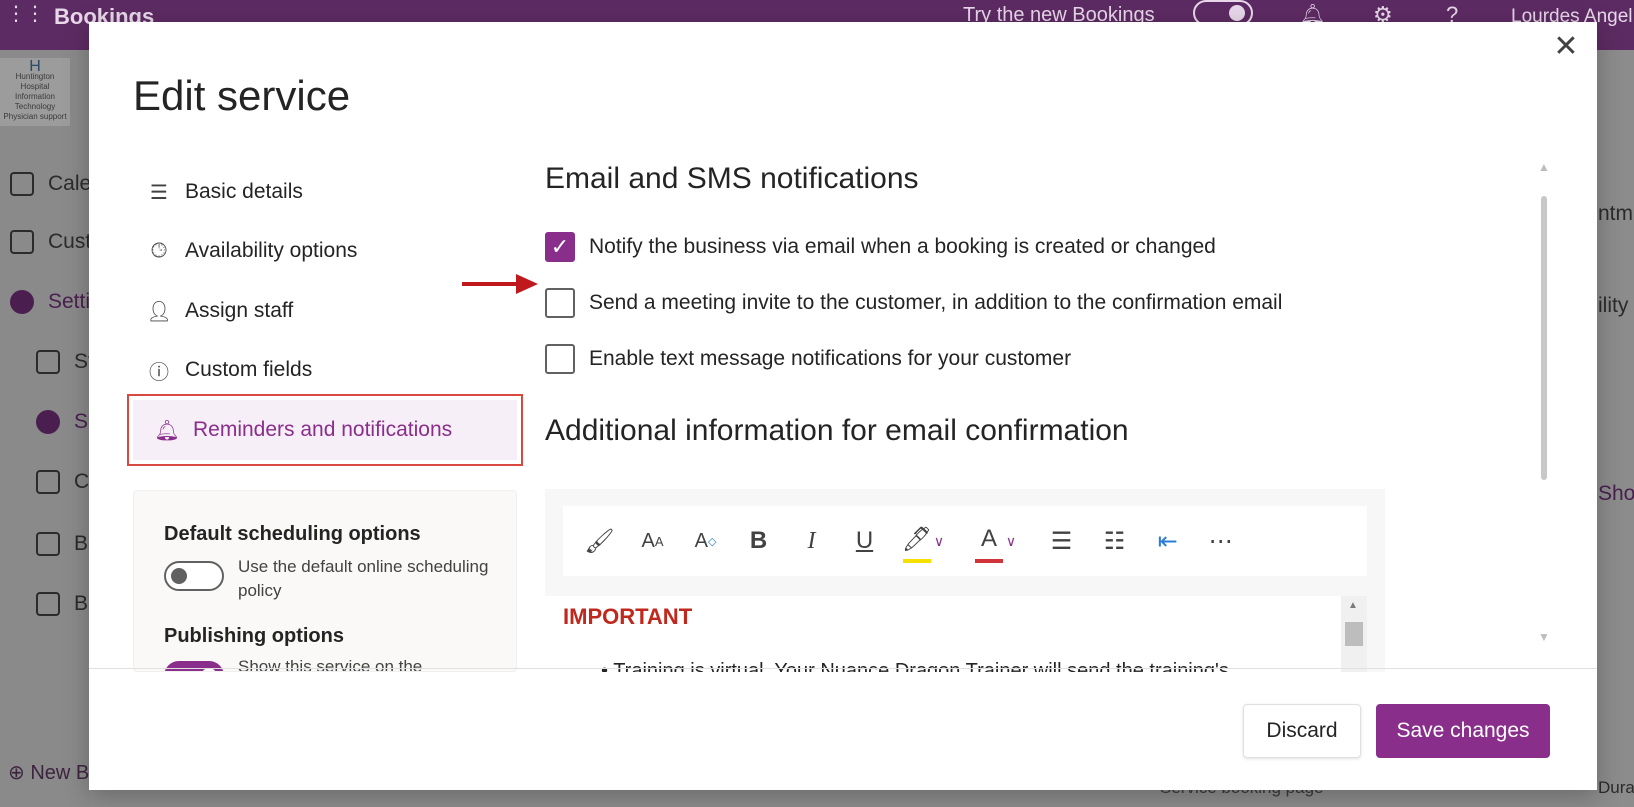 Image resolution: width=1634 pixels, height=807 pixels. I want to click on nav-item-label: Setti, so click(69, 301).